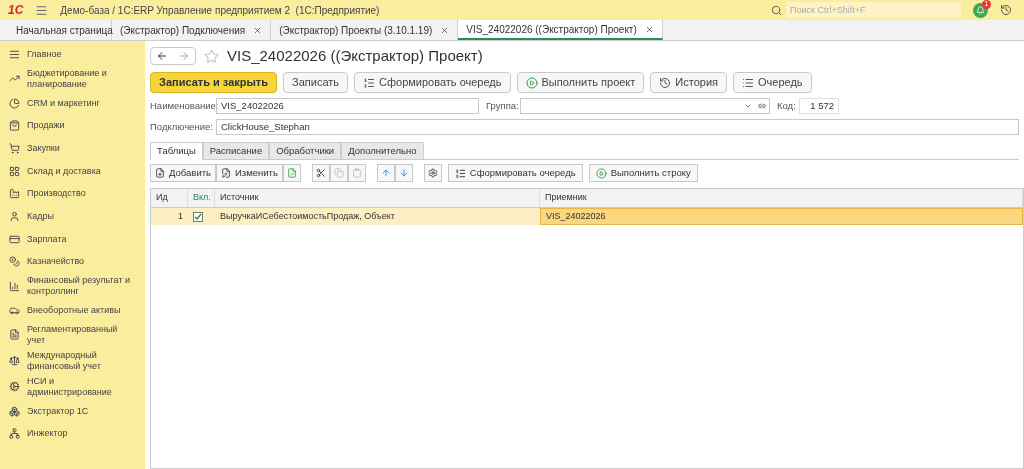 The image size is (1024, 469). I want to click on sidebar-item: Финансовый результат и контроллинг, so click(72, 286).